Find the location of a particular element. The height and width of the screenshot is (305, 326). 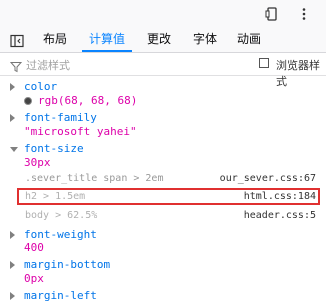

tab-animations: 动画 is located at coordinates (249, 39).